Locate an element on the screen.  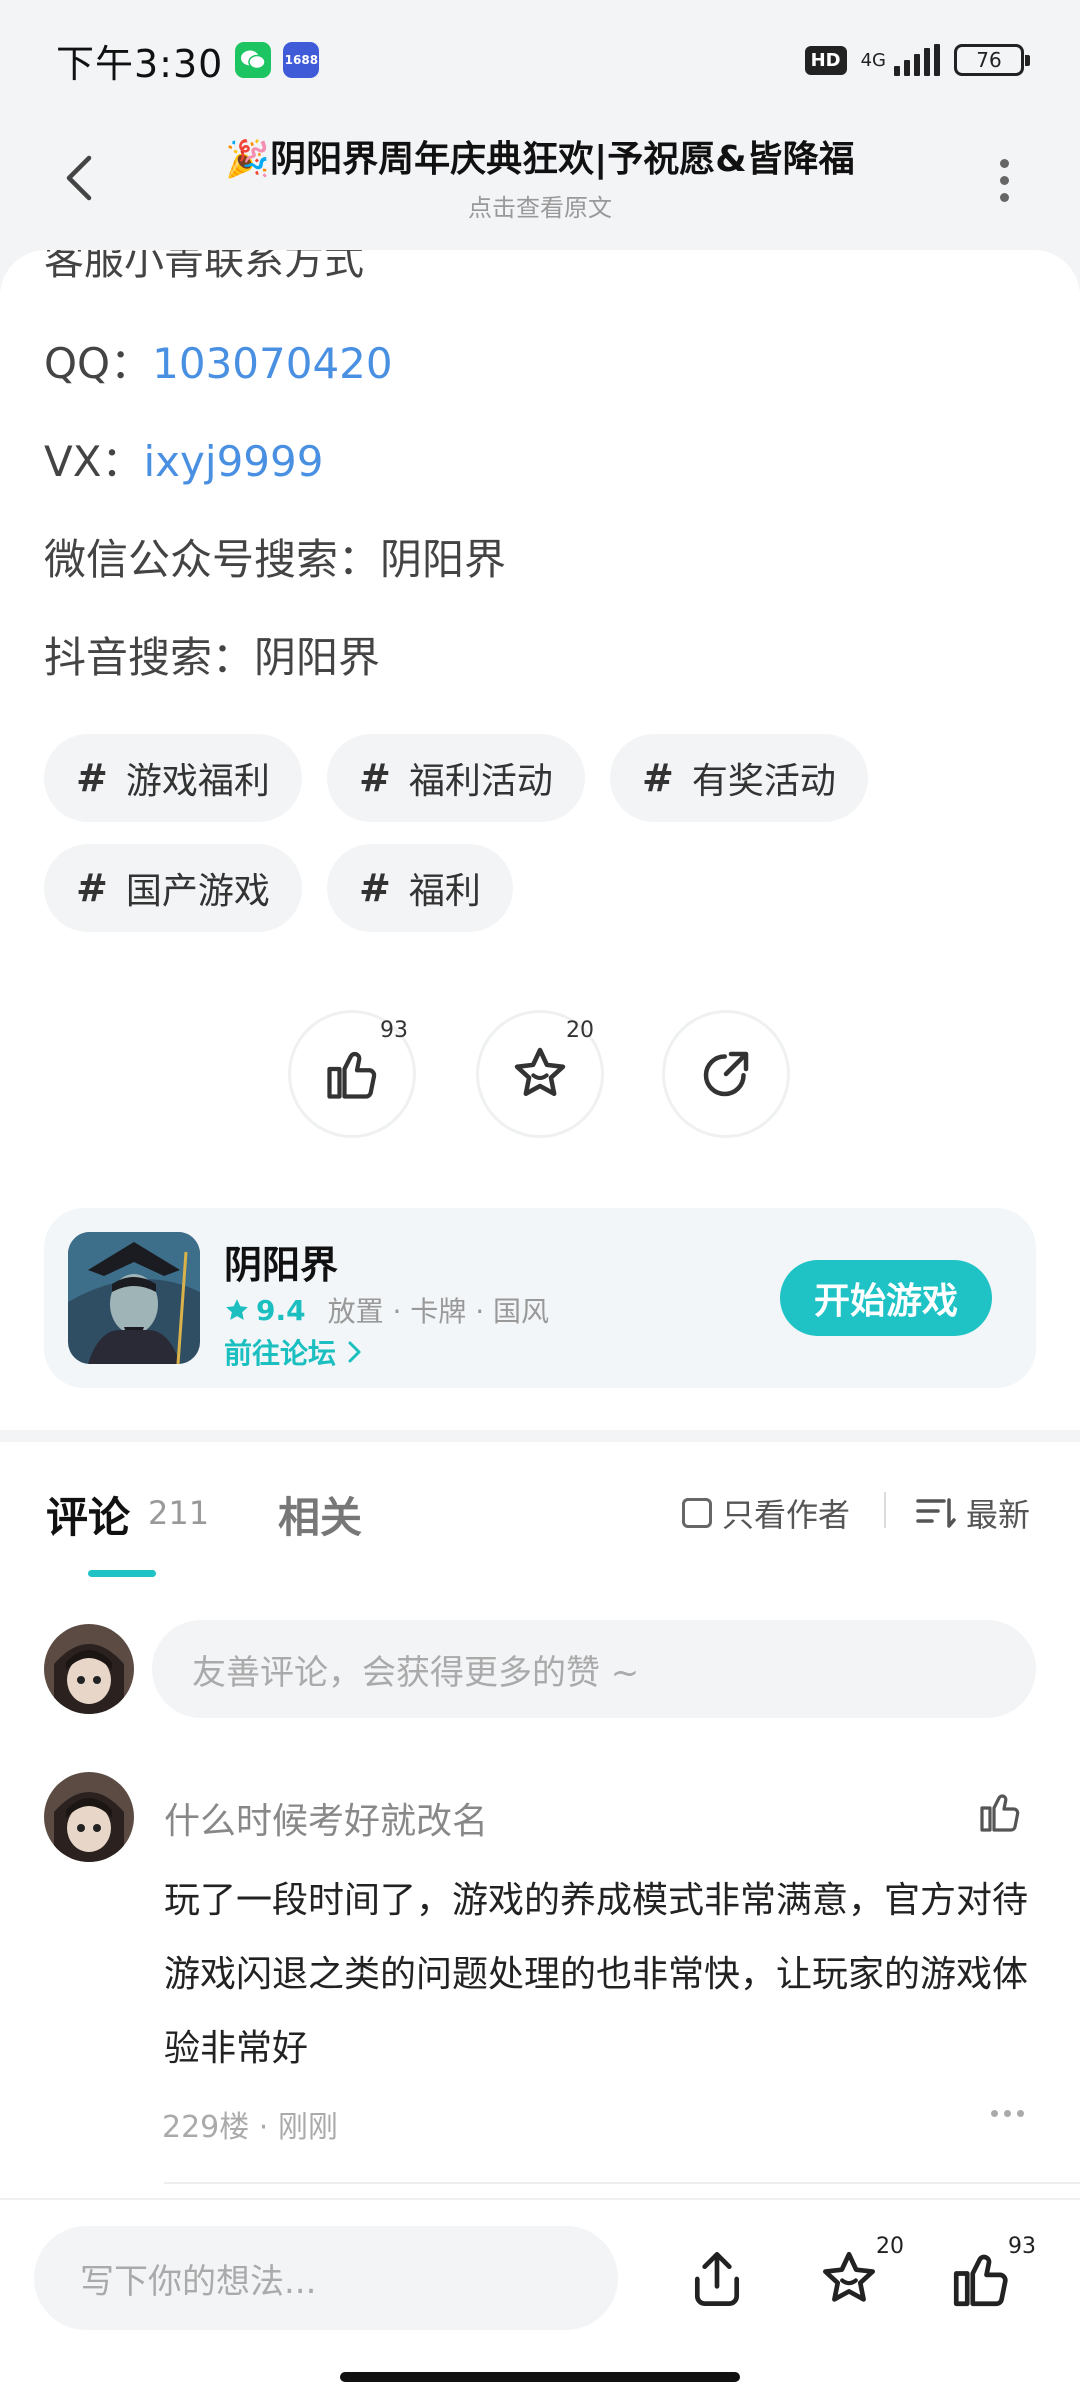
status-time: 下午3:30 is located at coordinates (140, 63).